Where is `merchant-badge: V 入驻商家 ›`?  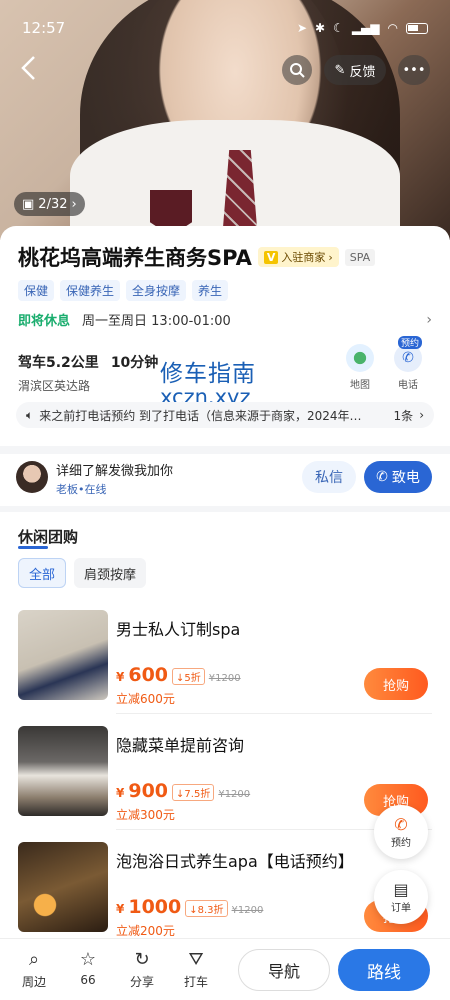
merchant-badge: V 入驻商家 › is located at coordinates (298, 257).